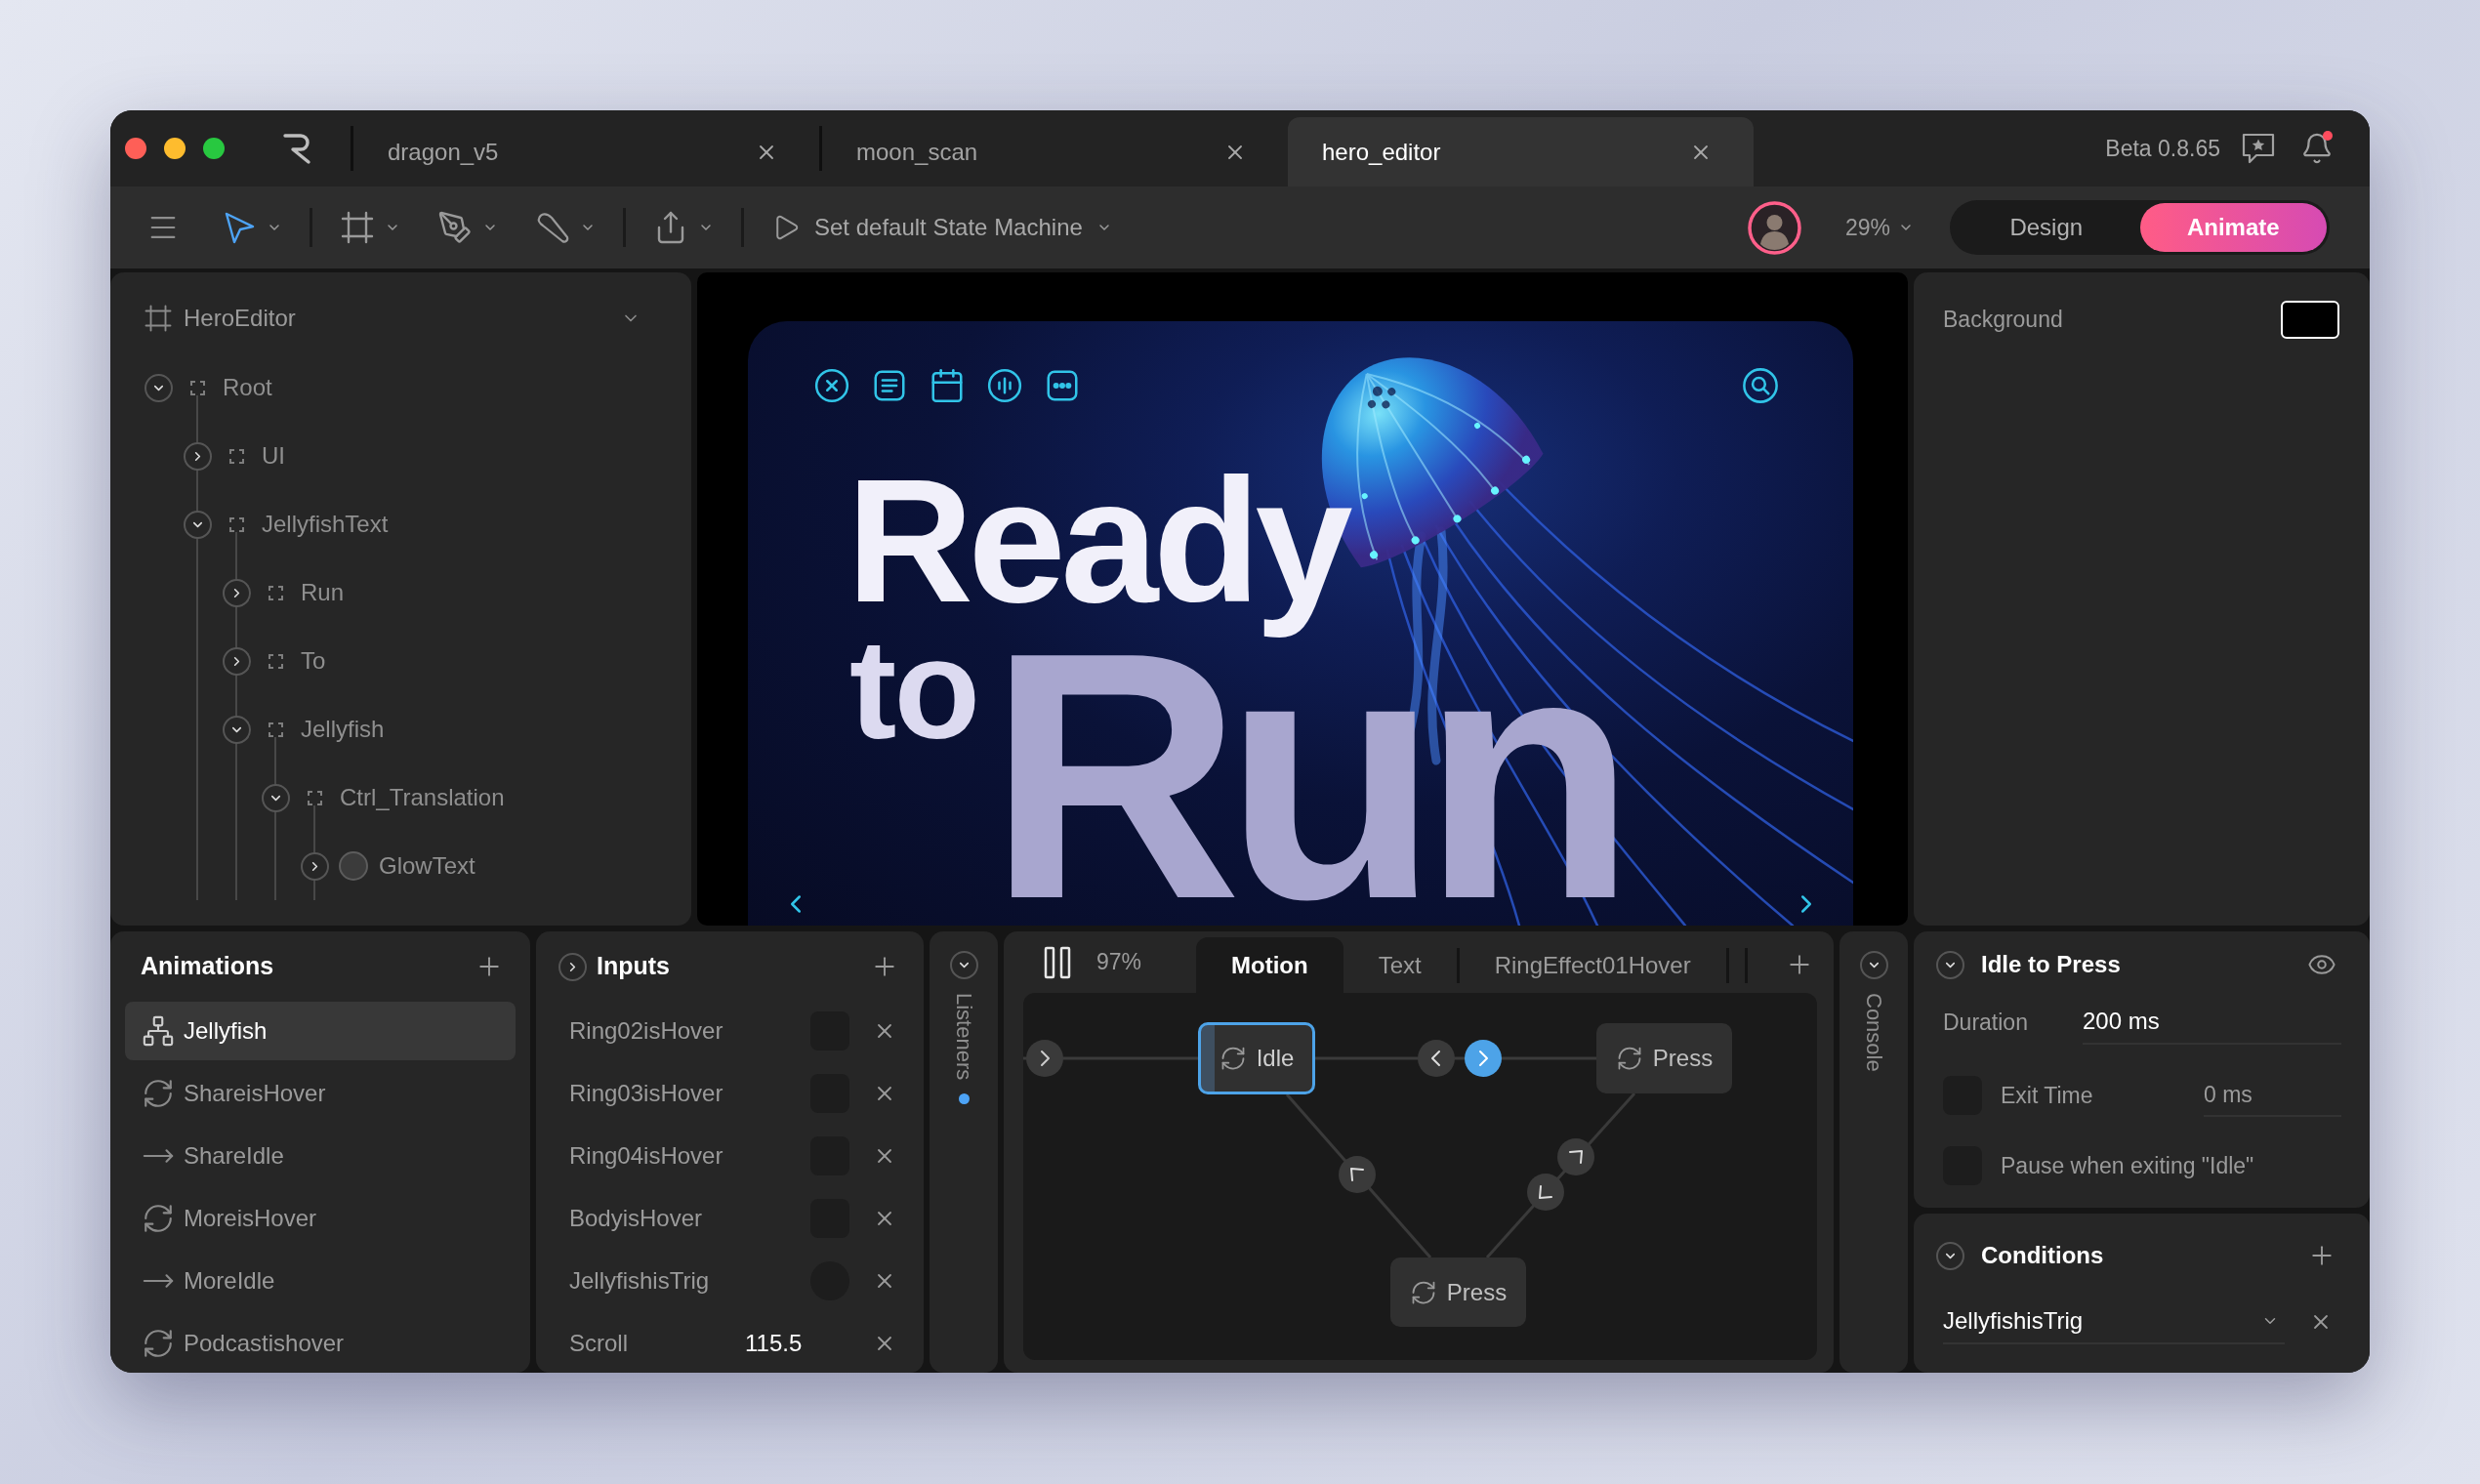  Describe the element at coordinates (273, 456) in the screenshot. I see `layer-name: UI` at that location.